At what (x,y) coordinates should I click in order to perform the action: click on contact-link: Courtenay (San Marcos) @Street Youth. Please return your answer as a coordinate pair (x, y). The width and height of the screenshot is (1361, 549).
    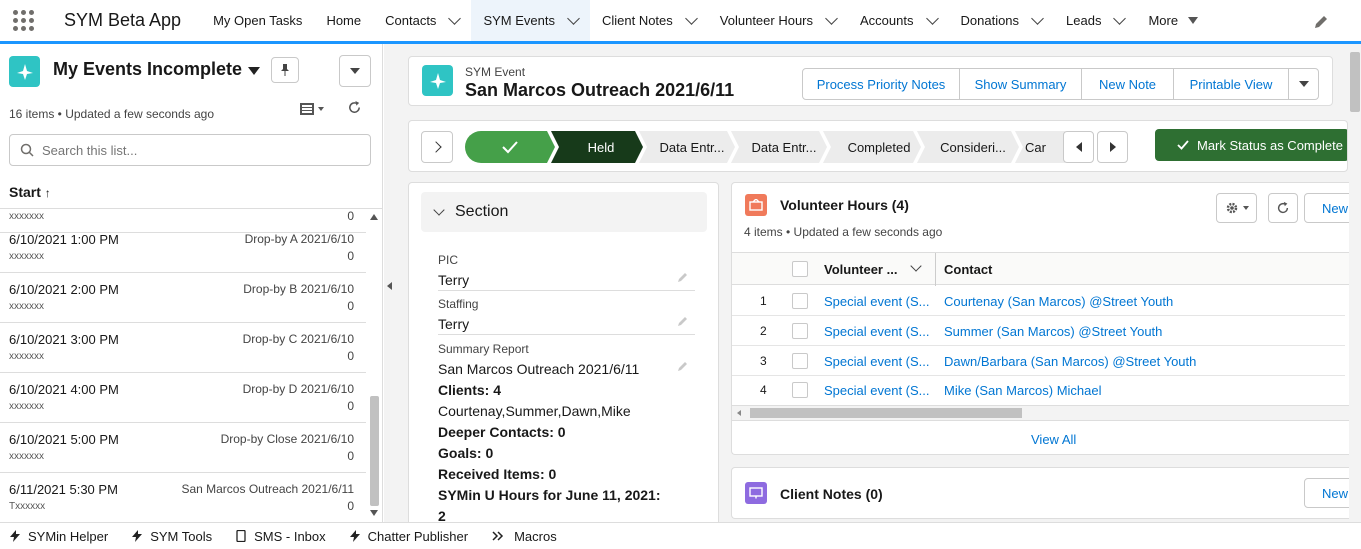
    Looking at the image, I should click on (1058, 301).